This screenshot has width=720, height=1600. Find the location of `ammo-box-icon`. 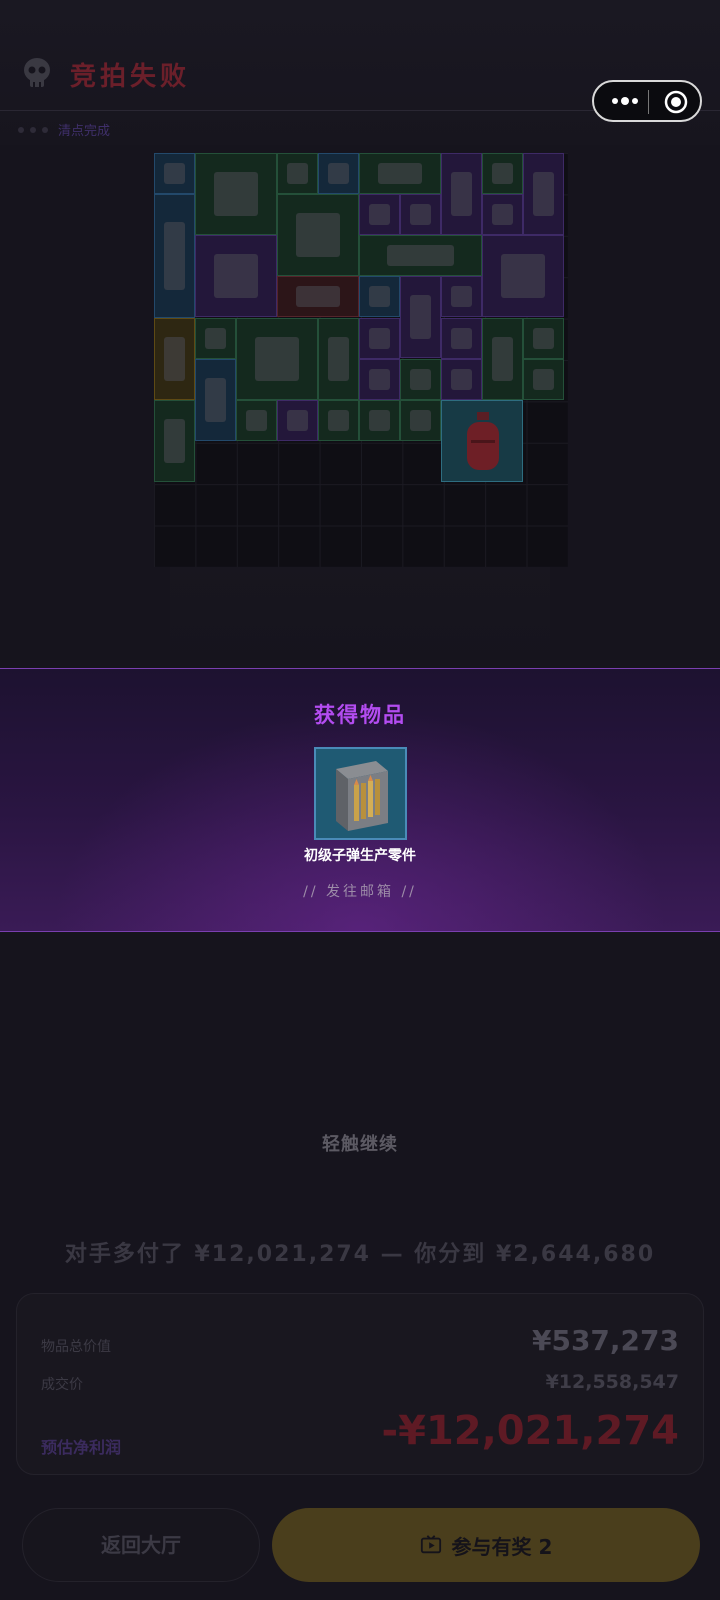

ammo-box-icon is located at coordinates (362, 796).